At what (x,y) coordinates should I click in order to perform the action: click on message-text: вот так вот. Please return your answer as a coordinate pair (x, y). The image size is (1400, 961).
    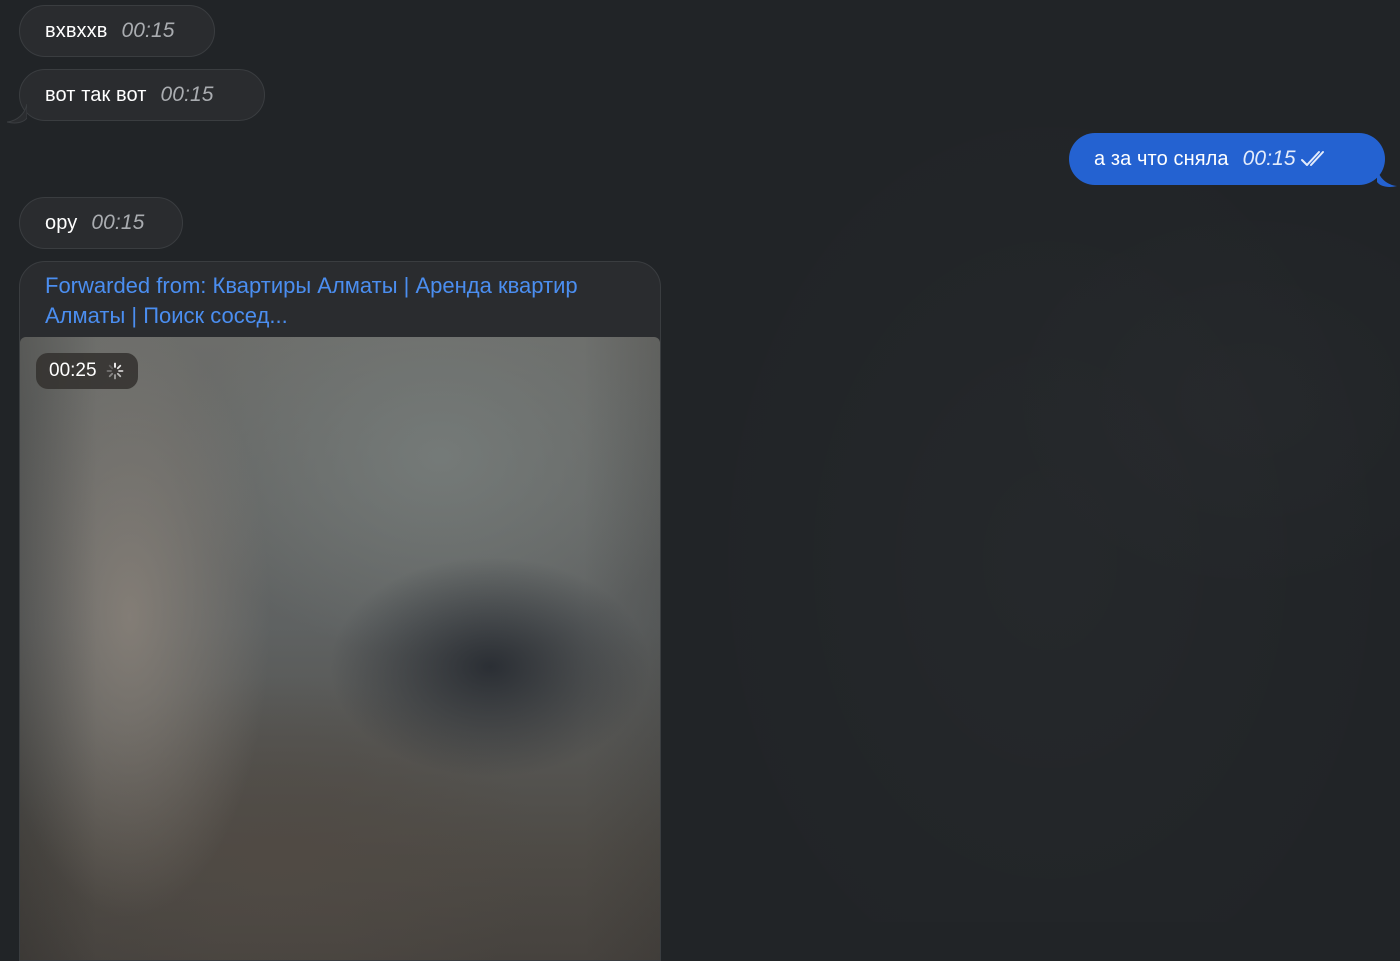
    Looking at the image, I should click on (96, 94).